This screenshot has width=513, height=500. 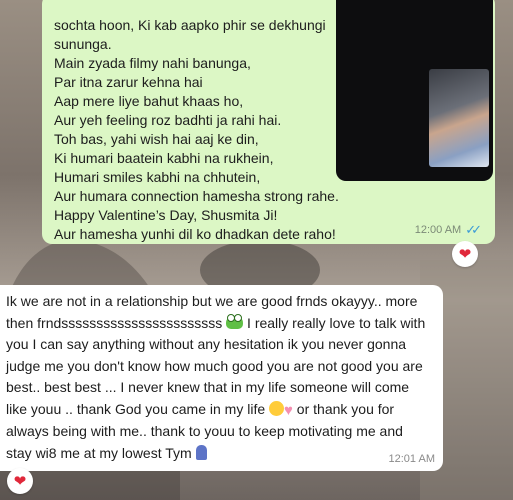 I want to click on message-fragment: I really really love to talk with, so click(x=334, y=322).